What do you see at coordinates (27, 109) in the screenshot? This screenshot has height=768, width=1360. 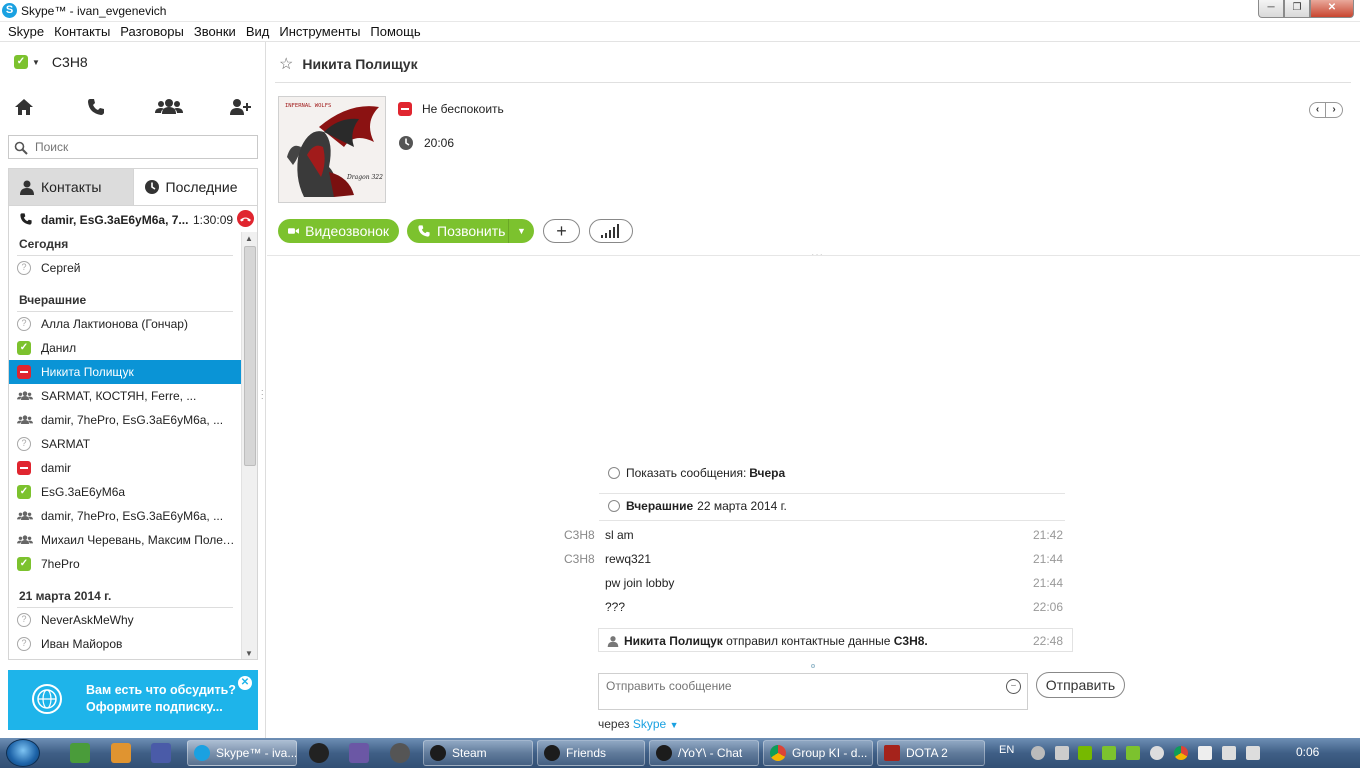 I see `home-icon` at bounding box center [27, 109].